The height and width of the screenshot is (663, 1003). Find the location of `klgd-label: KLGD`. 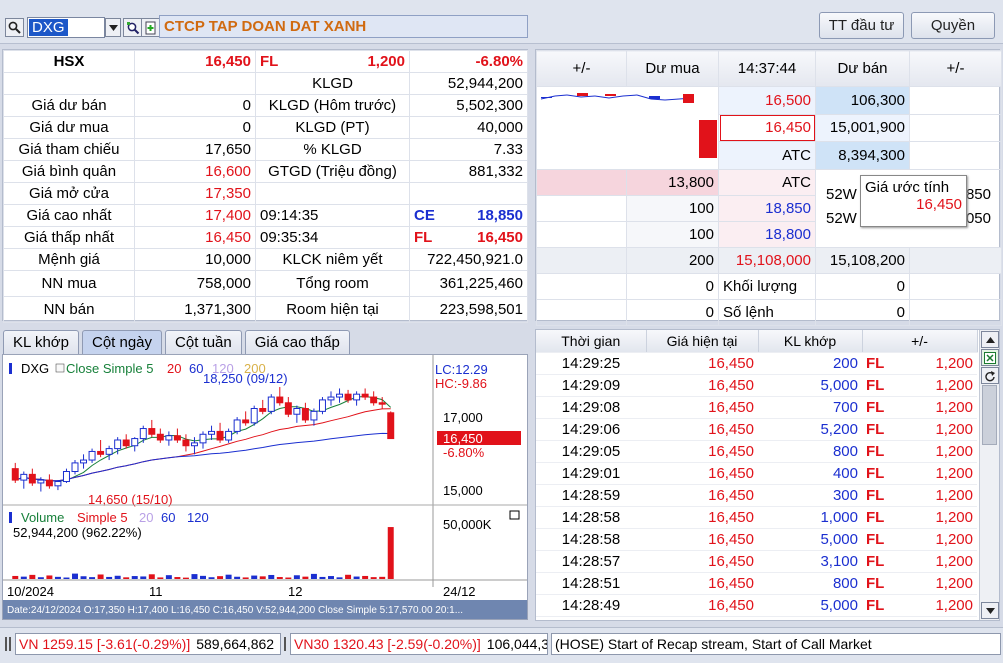

klgd-label: KLGD is located at coordinates (332, 83).